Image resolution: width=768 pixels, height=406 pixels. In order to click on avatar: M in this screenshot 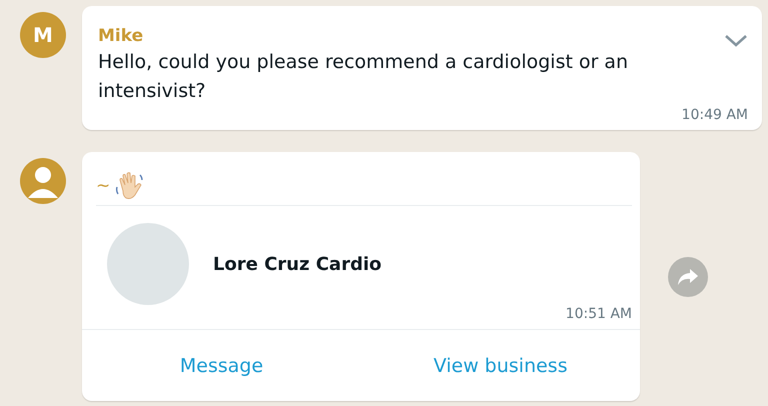, I will do `click(43, 35)`.